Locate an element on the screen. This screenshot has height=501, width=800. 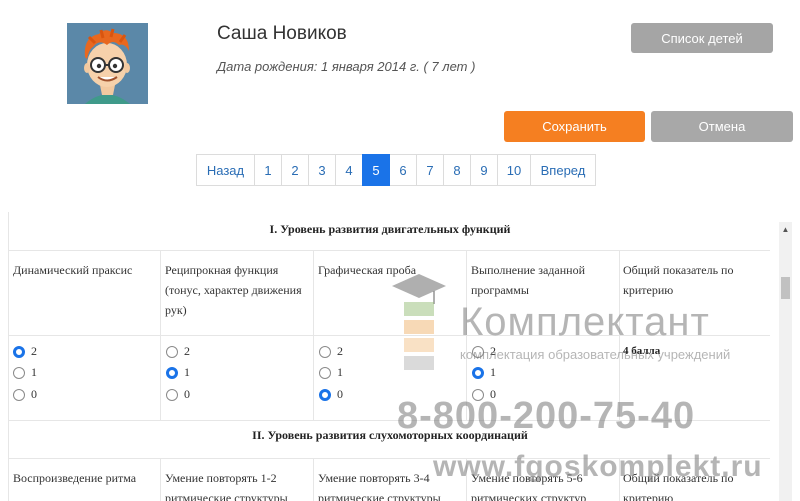
section-1-title: I. Уровень развития двигательных функций is located at coordinates (390, 229).